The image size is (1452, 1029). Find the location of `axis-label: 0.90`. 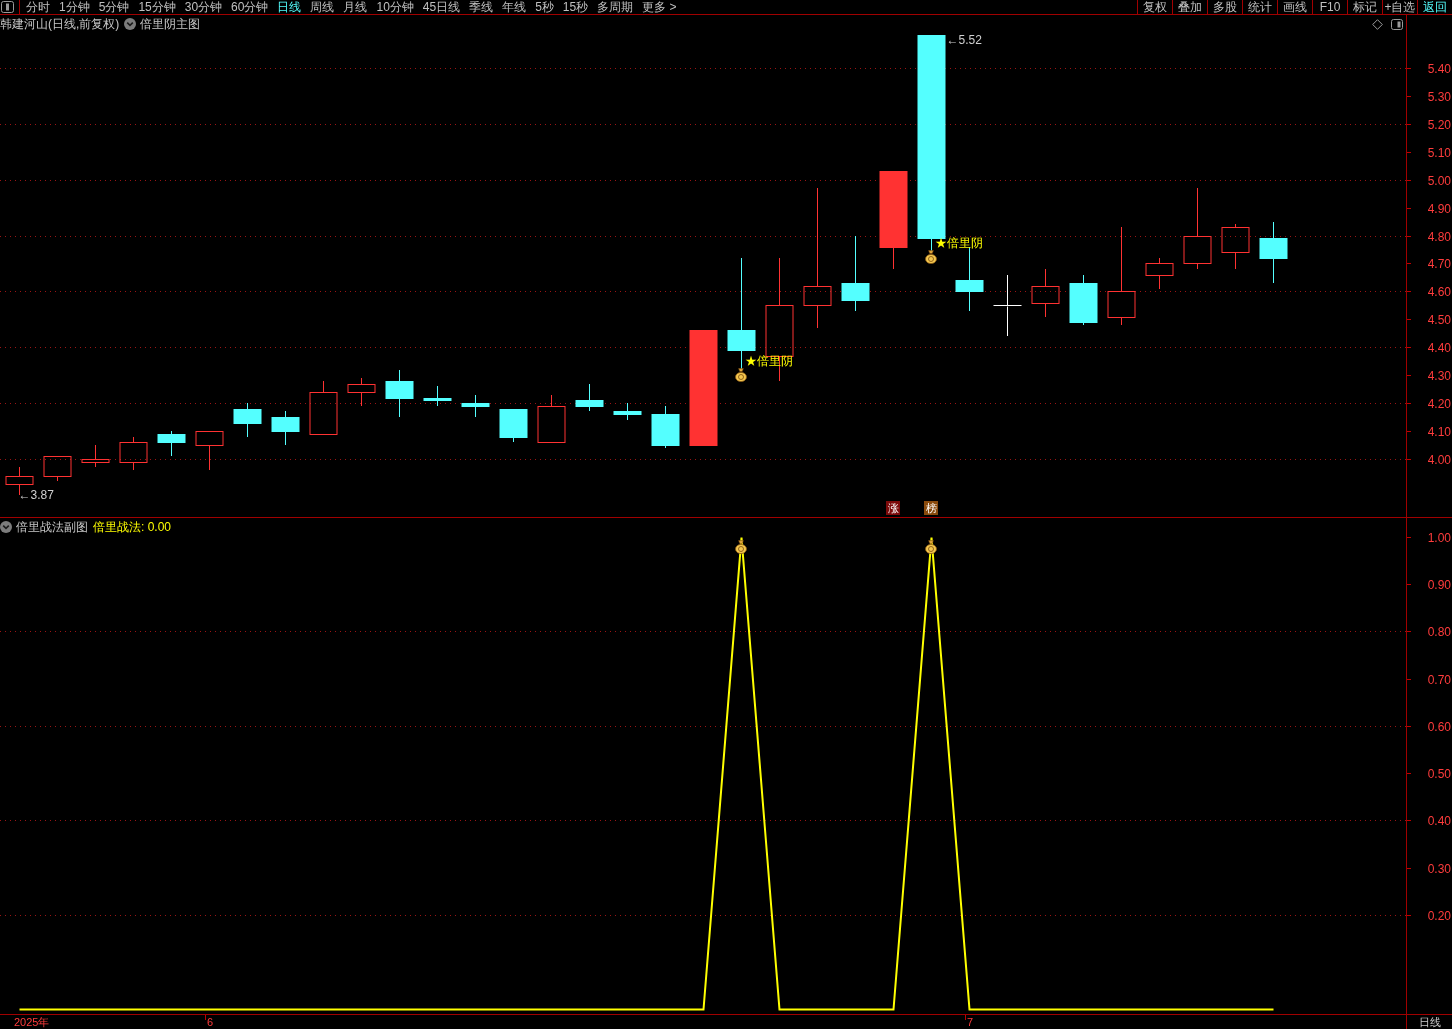

axis-label: 0.90 is located at coordinates (1439, 584).